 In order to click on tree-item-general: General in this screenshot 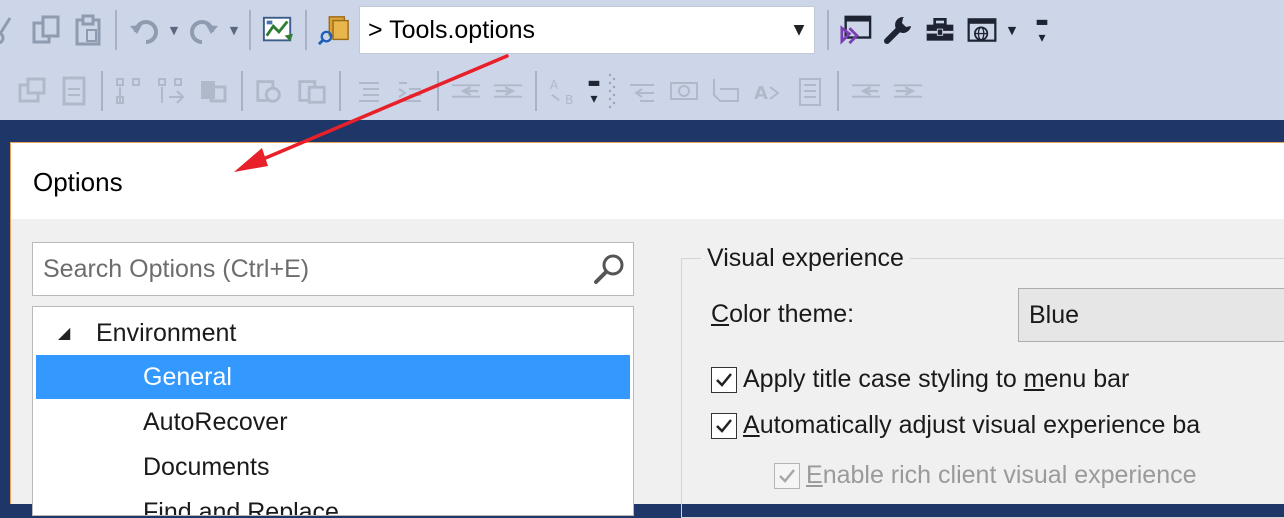, I will do `click(333, 377)`.